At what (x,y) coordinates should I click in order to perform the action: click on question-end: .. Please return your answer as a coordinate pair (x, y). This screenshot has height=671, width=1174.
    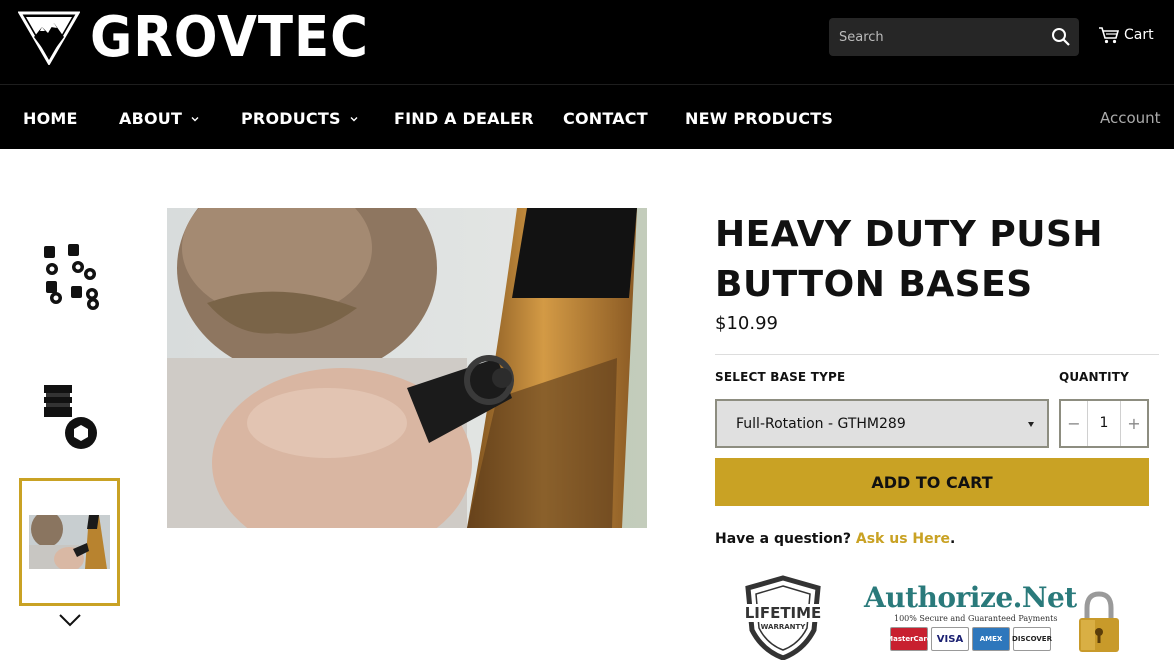
    Looking at the image, I should click on (953, 539).